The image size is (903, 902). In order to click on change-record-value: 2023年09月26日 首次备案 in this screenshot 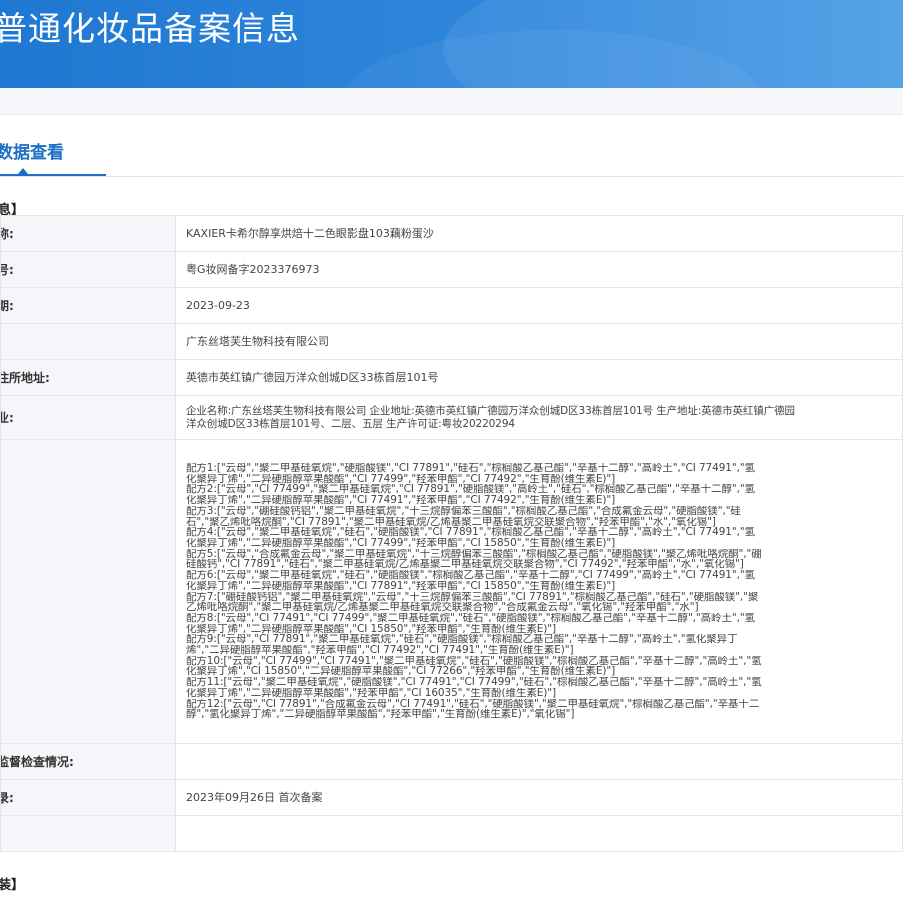, I will do `click(539, 797)`.